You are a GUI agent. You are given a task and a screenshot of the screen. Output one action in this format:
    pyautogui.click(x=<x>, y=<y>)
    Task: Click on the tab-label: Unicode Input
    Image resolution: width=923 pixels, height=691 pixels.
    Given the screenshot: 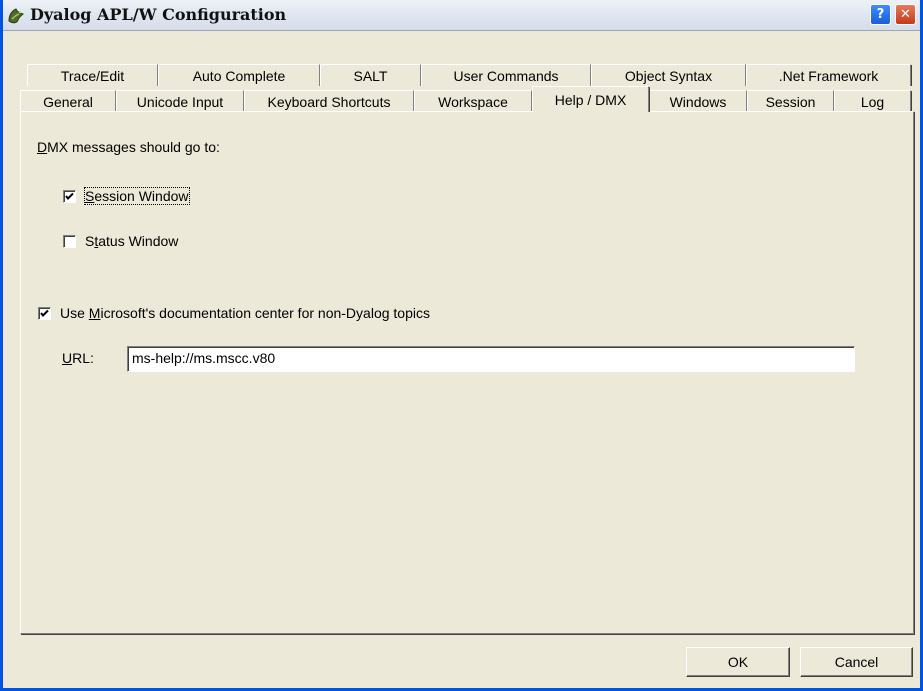 What is the action you would take?
    pyautogui.click(x=180, y=101)
    